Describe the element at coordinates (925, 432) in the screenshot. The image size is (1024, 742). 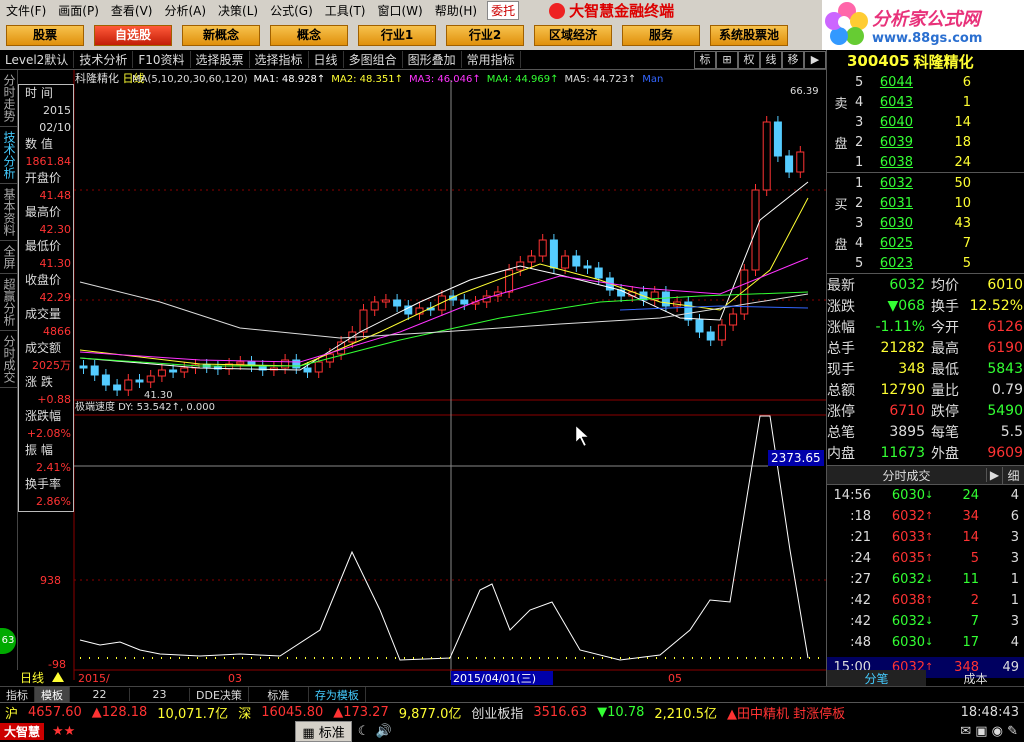
I see `quote-row: 总笔 3895 每笔 5.5` at that location.